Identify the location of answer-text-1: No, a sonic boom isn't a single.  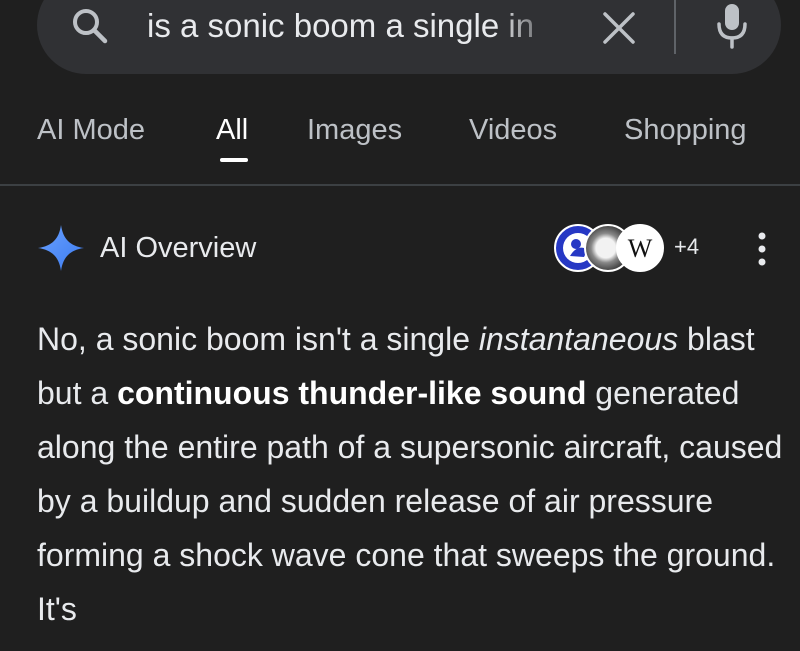
(258, 339).